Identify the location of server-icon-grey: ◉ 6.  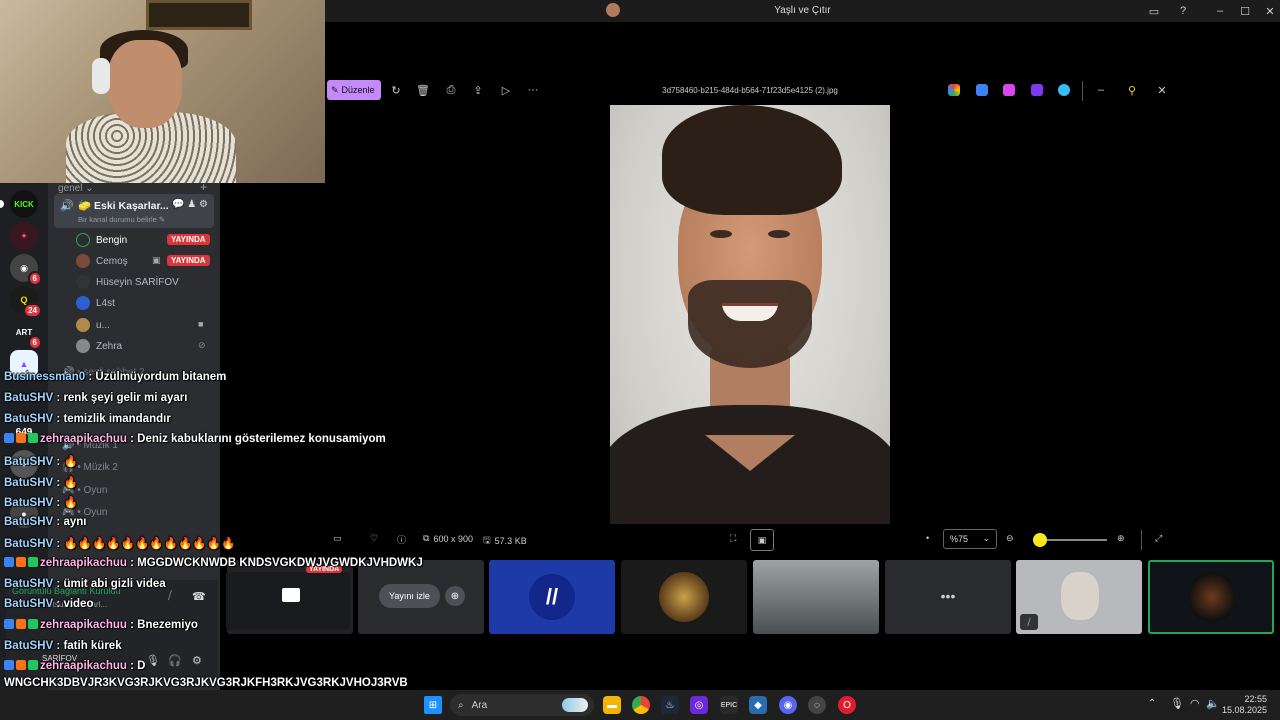
(26, 270).